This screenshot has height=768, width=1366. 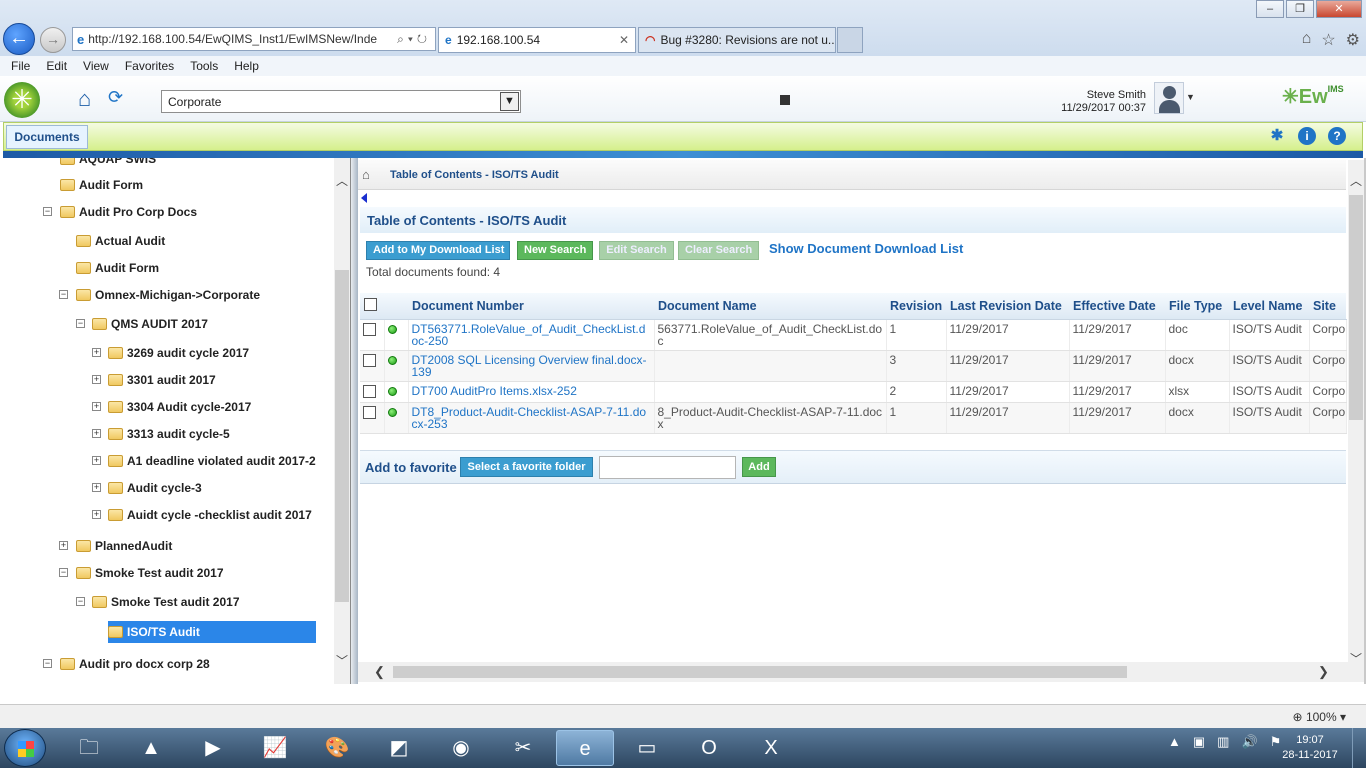 I want to click on browser-tab-active: e 192.168.100.54 ✕, so click(x=537, y=40).